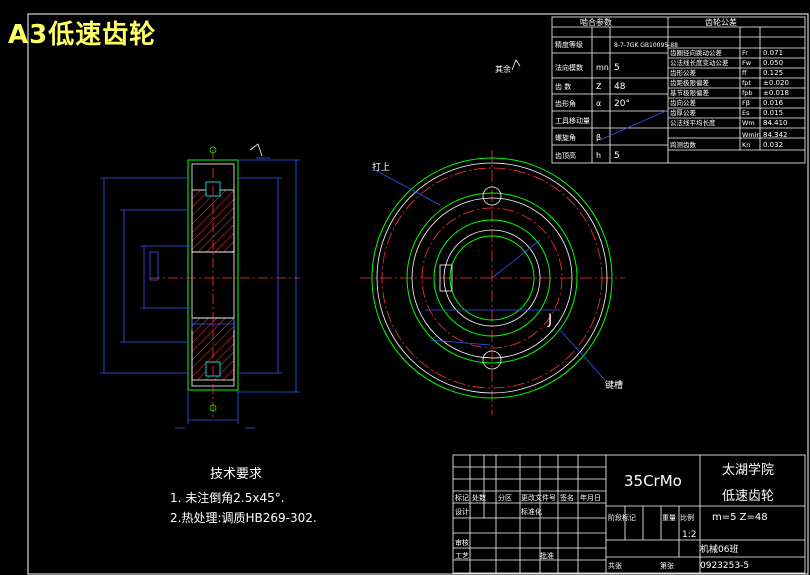 The width and height of the screenshot is (810, 575). I want to click on hub-label: 打上, so click(381, 167).